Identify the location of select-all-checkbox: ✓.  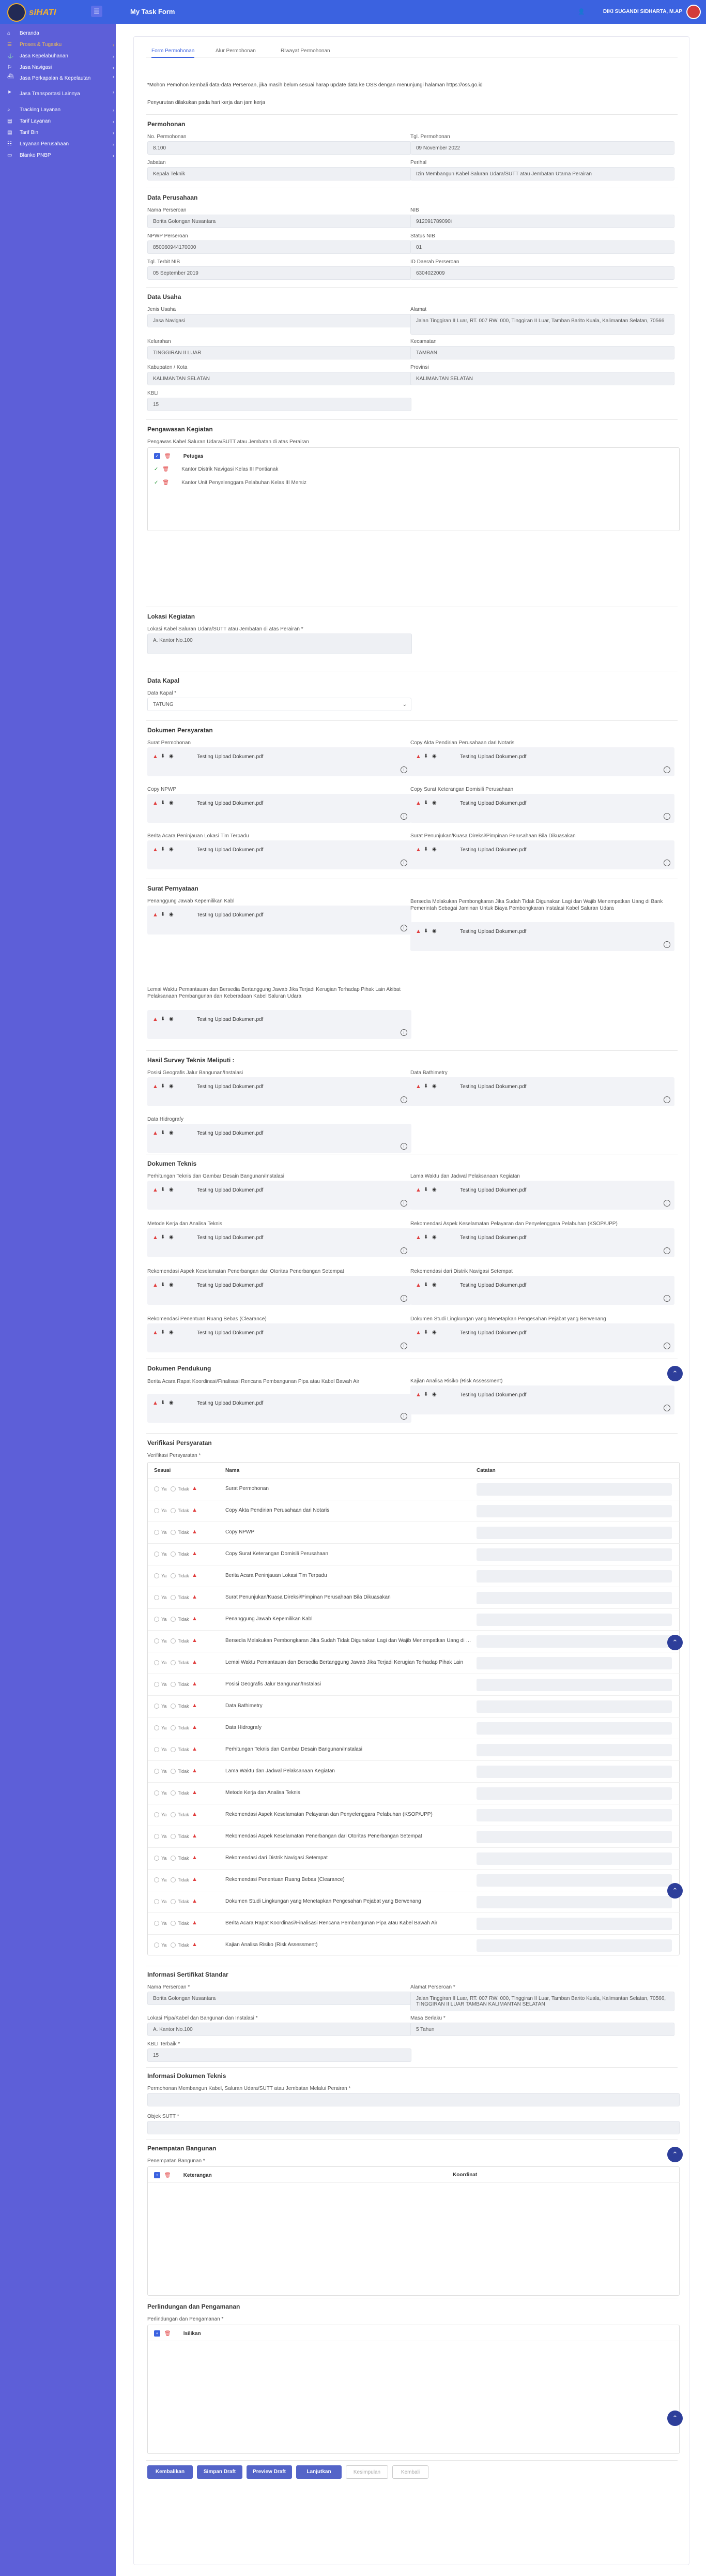
(157, 456).